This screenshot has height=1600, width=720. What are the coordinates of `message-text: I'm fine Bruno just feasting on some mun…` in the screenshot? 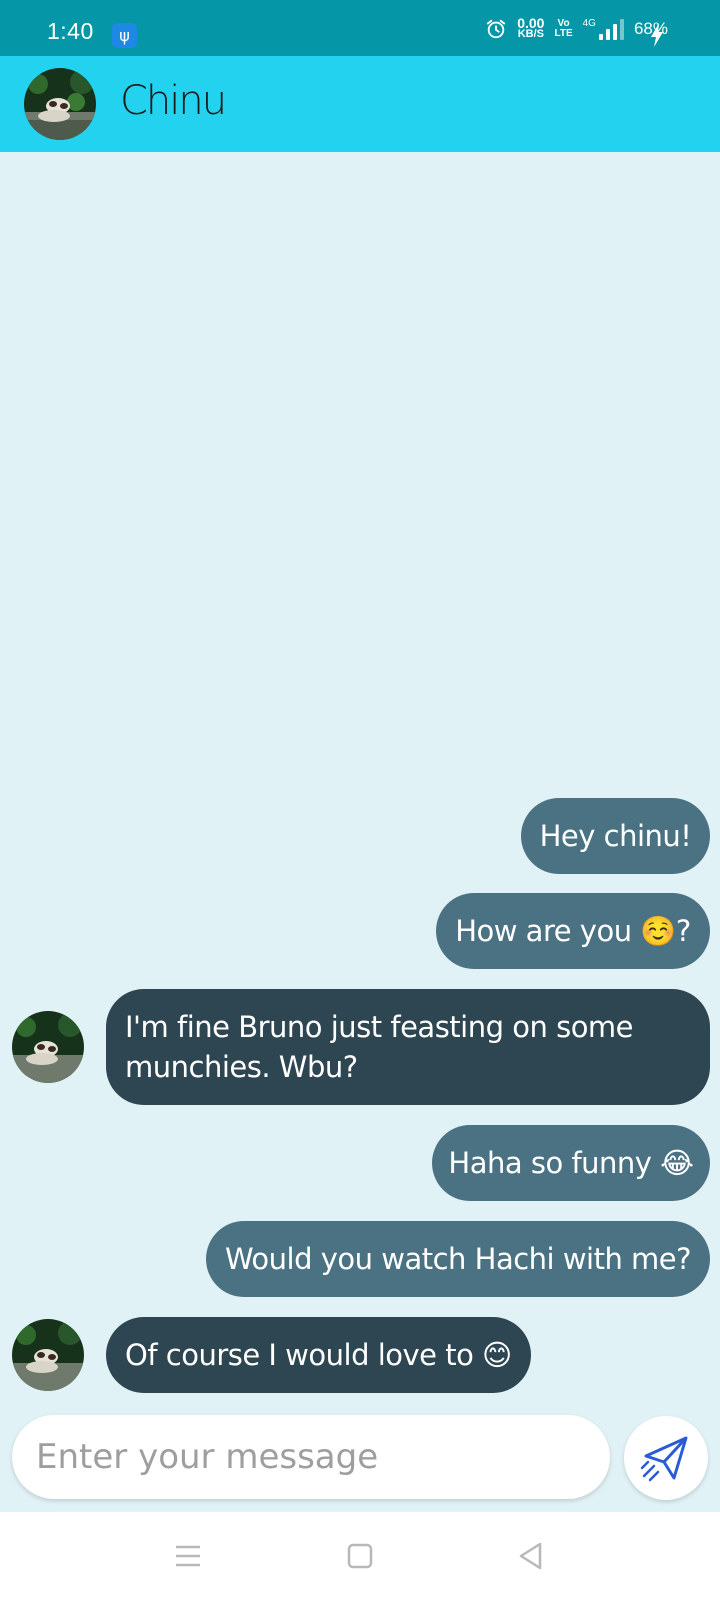 It's located at (379, 1047).